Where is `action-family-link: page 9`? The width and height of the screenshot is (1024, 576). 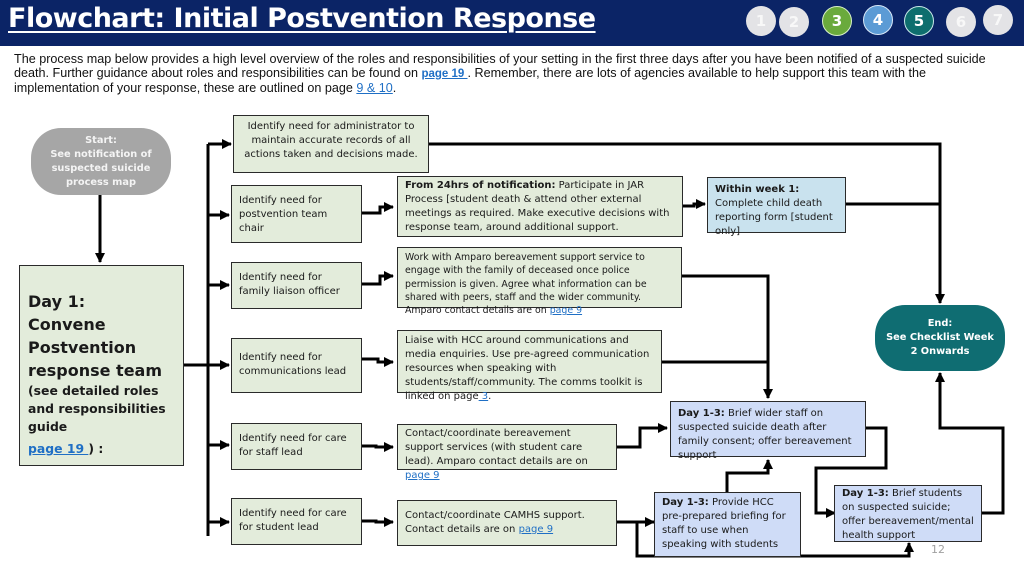 action-family-link: page 9 is located at coordinates (566, 310).